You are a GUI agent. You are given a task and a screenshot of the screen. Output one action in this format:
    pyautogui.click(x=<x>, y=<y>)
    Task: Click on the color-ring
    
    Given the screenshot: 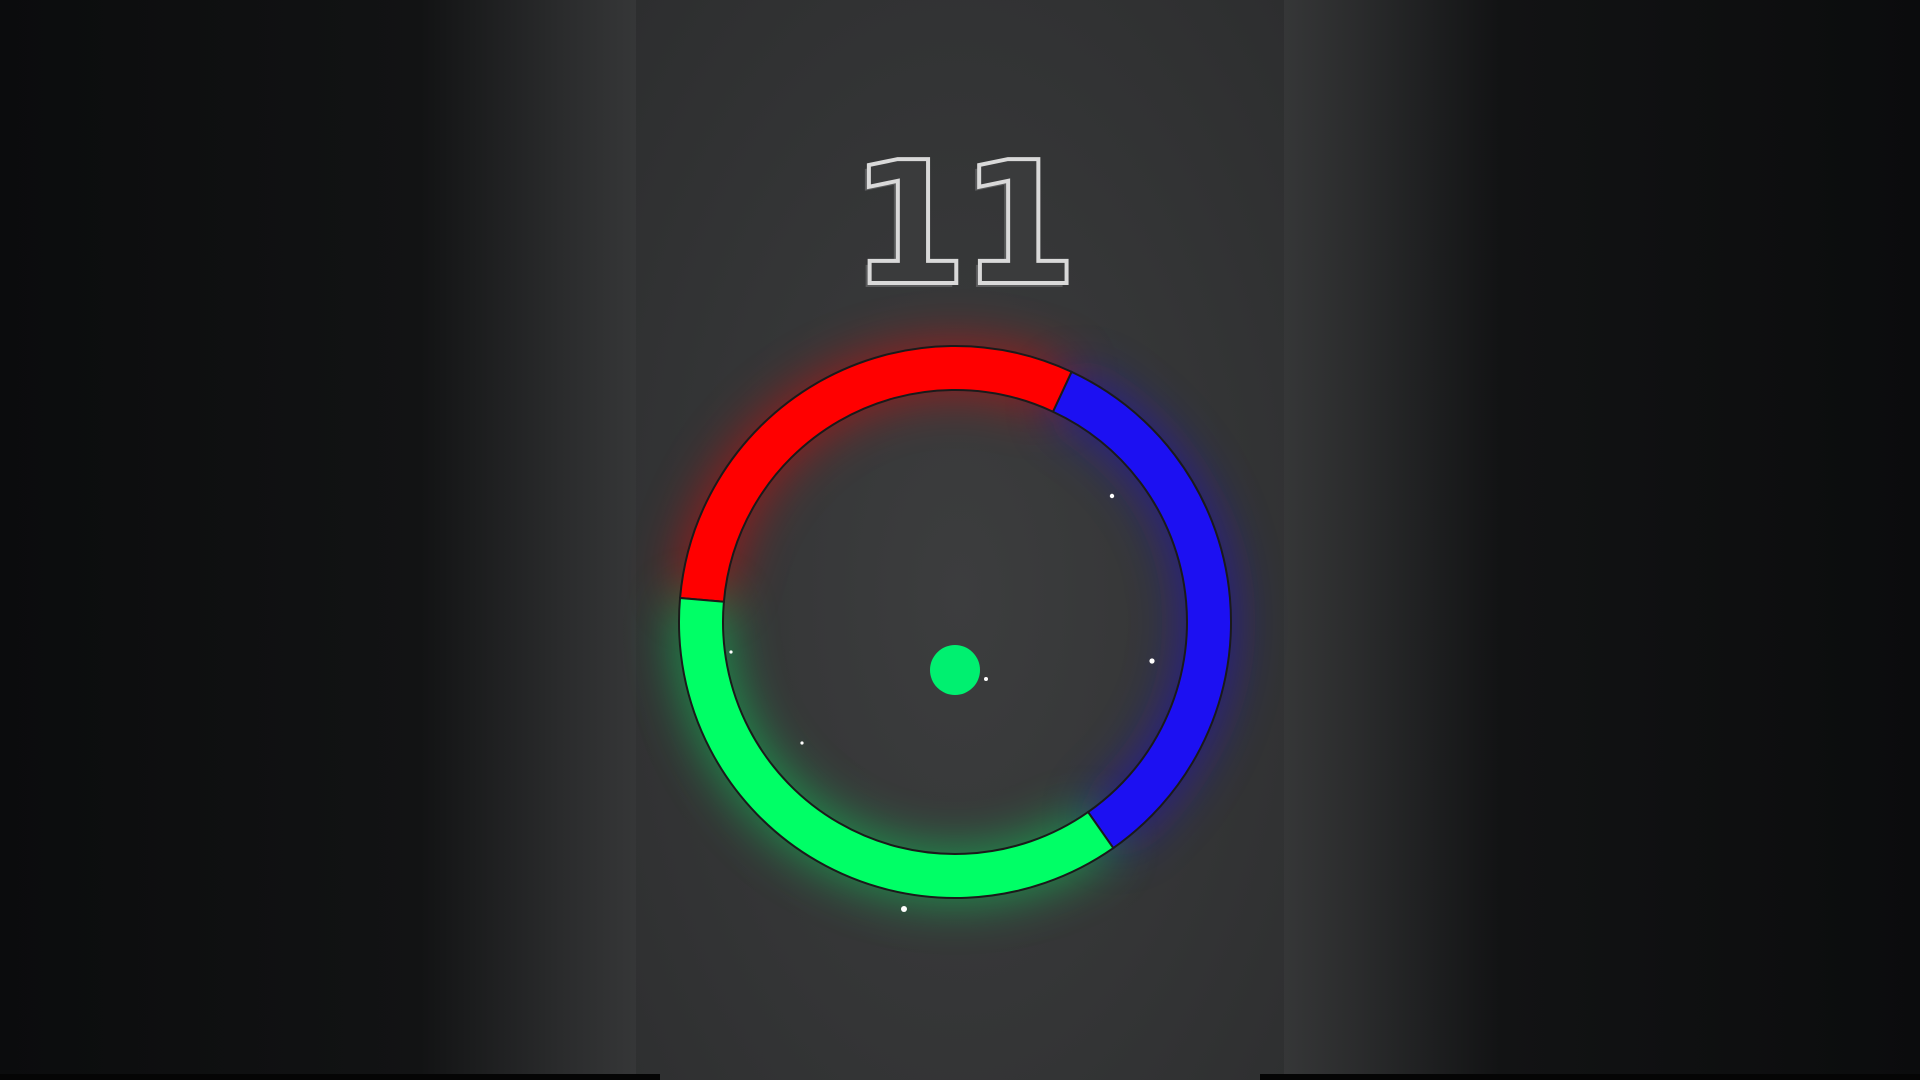 What is the action you would take?
    pyautogui.click(x=955, y=622)
    